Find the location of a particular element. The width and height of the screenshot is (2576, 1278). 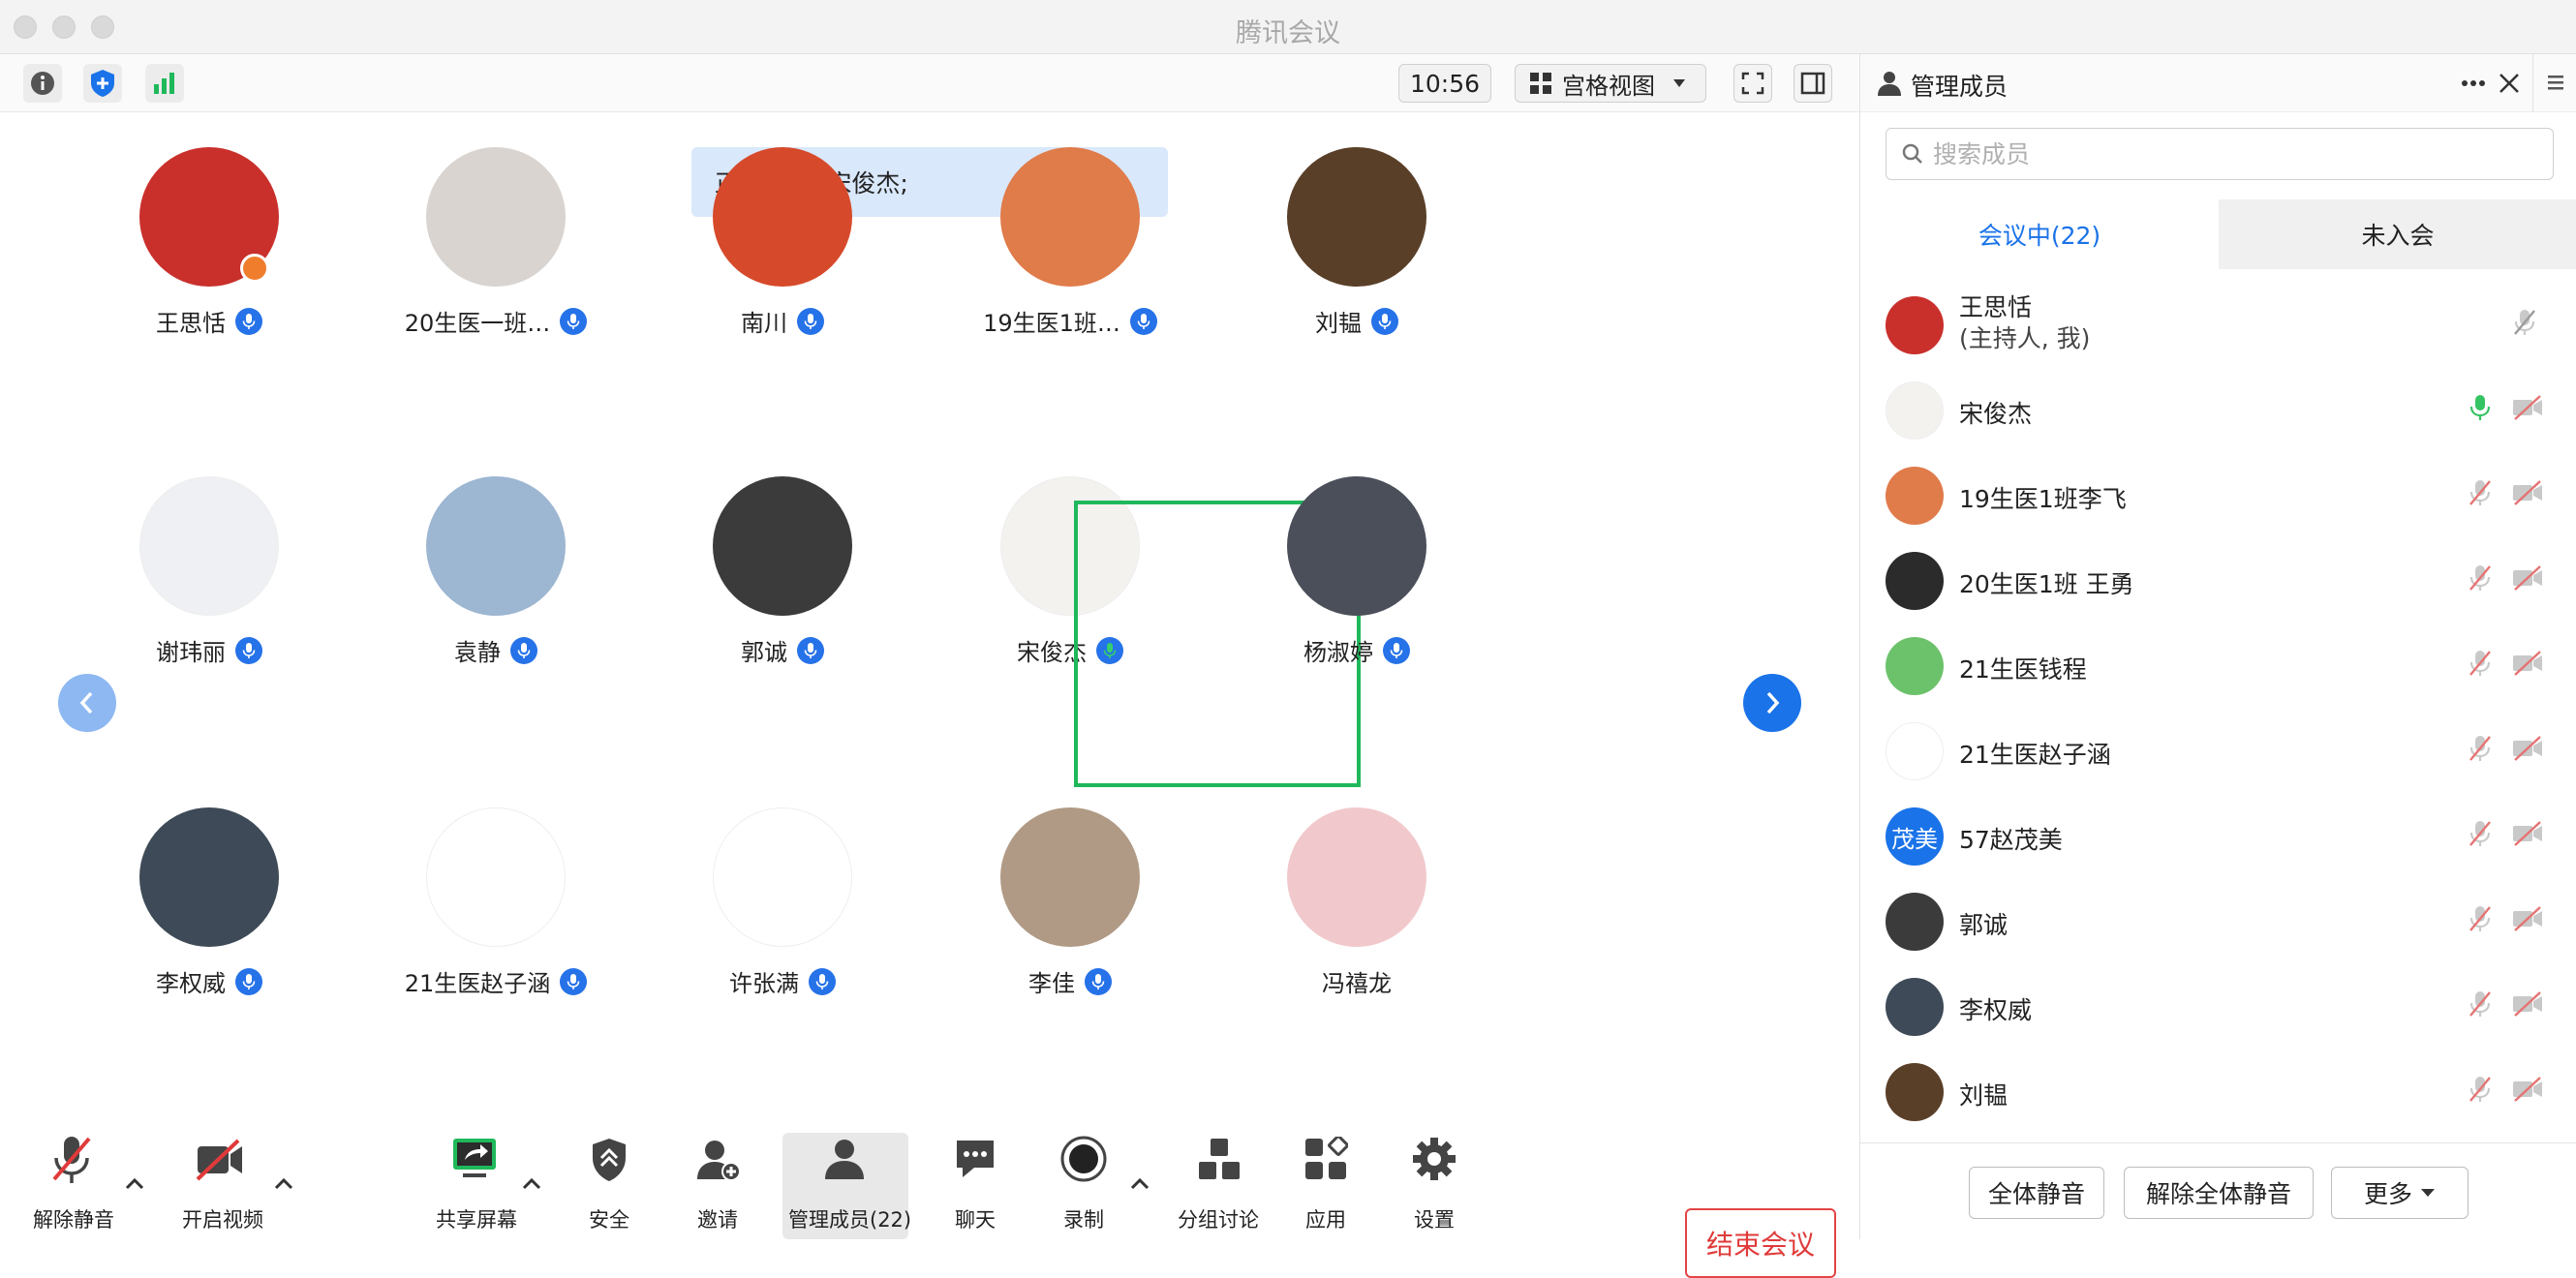

more-options-icon is located at coordinates (2473, 83).